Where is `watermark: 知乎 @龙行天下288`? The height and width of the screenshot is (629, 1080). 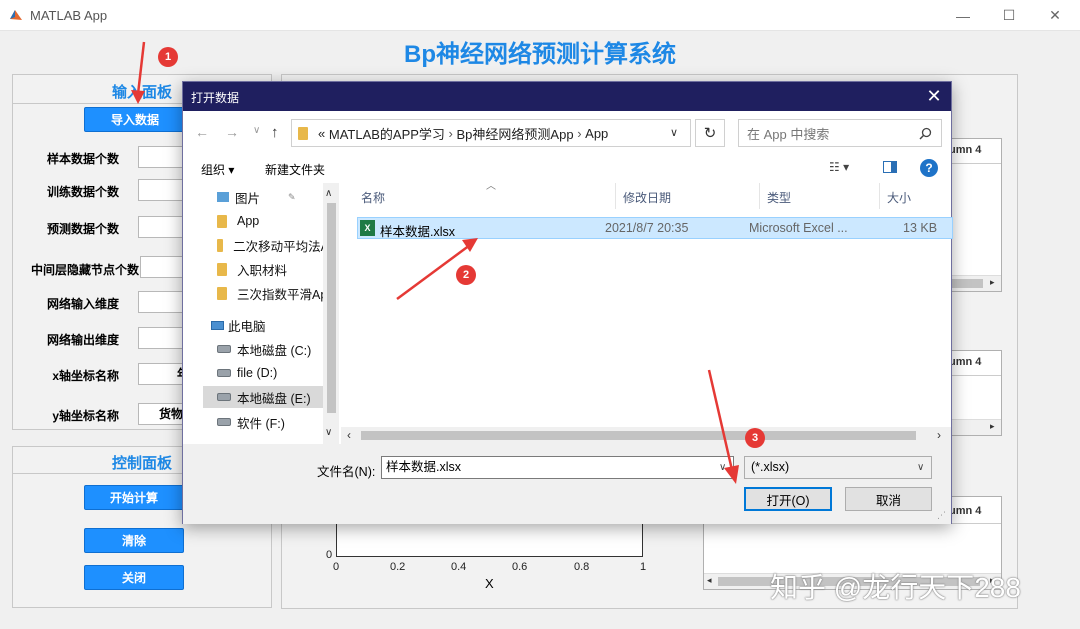
watermark: 知乎 @龙行天下288 is located at coordinates (895, 587).